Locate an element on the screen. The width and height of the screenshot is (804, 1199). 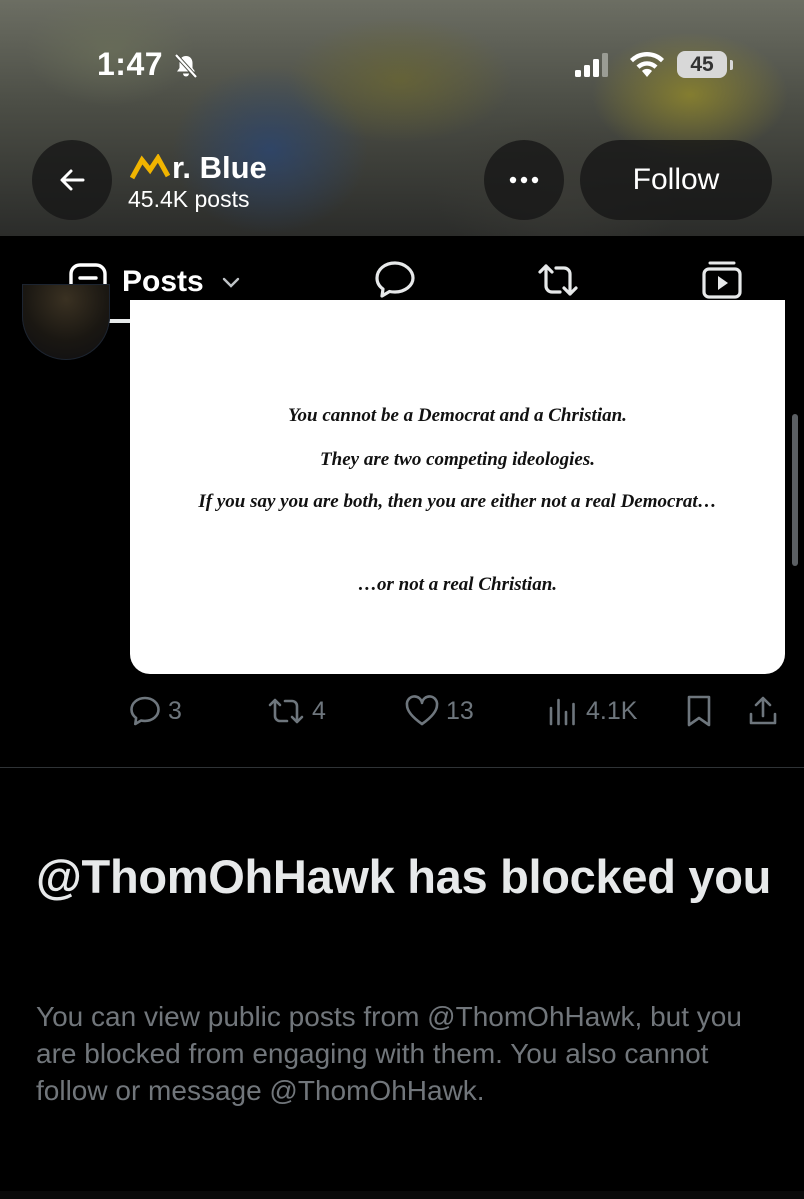
bookmark-button is located at coordinates (702, 711).